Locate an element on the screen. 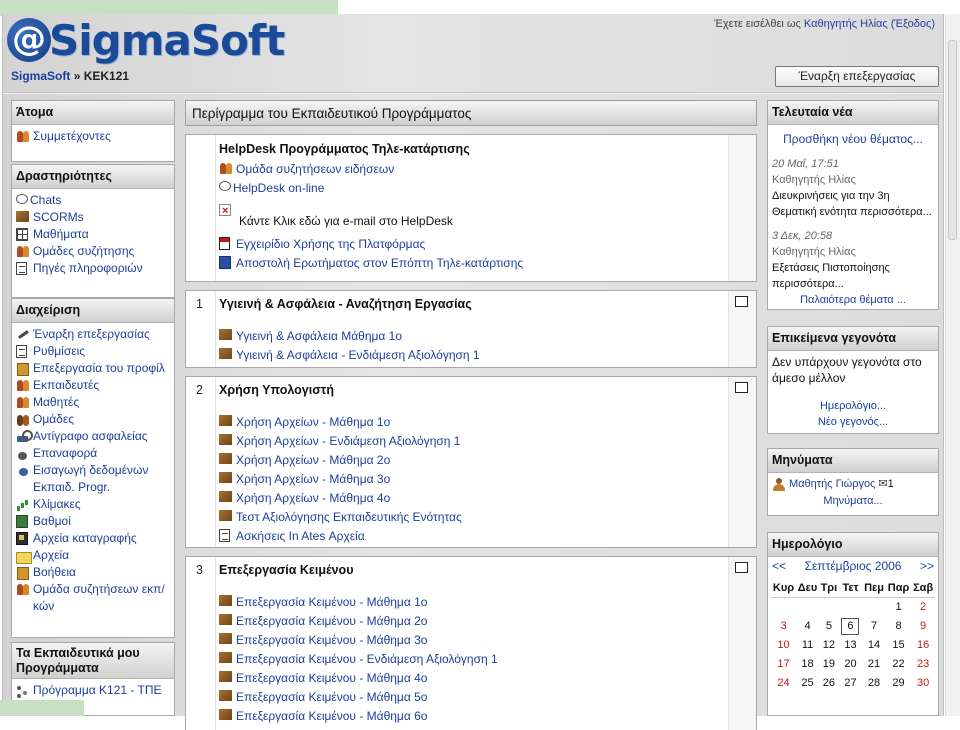 The image size is (960, 730). admin-label: Μαθητές is located at coordinates (56, 402).